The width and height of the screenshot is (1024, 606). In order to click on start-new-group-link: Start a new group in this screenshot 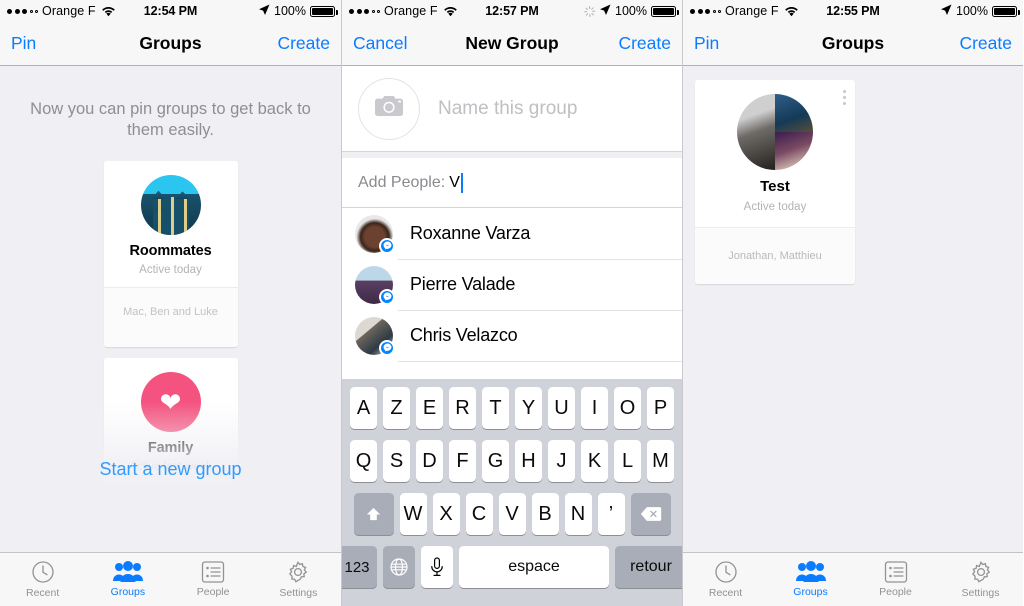, I will do `click(170, 469)`.